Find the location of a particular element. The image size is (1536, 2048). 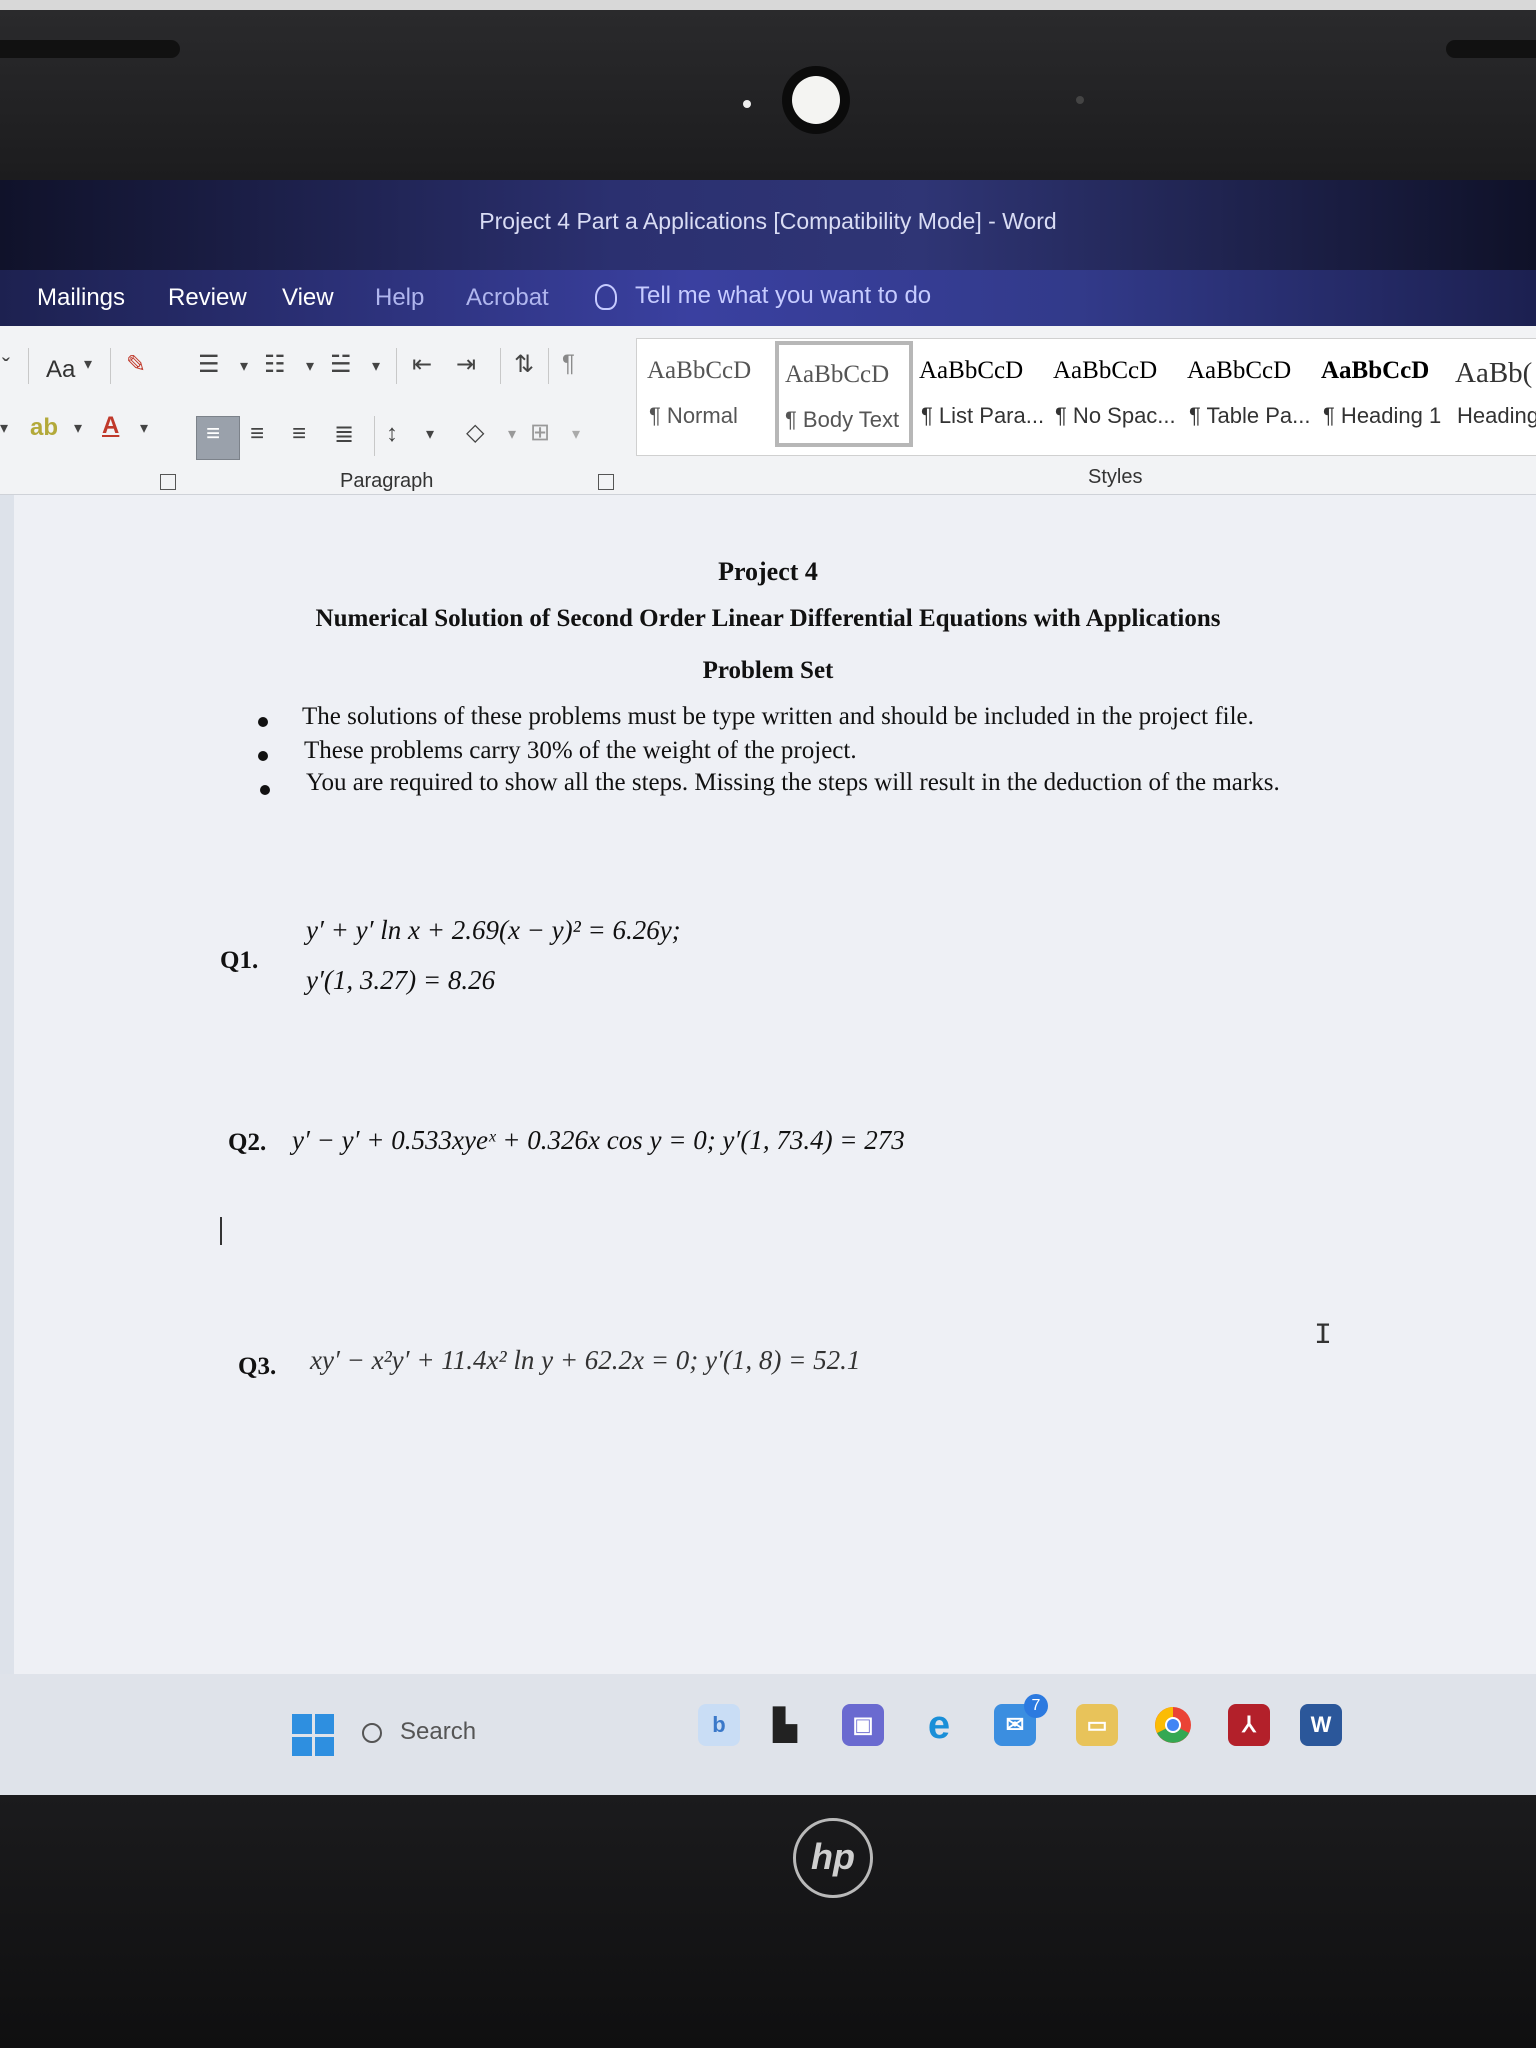

style-heading-2: AaBb( Heading is located at coordinates (1490, 391).